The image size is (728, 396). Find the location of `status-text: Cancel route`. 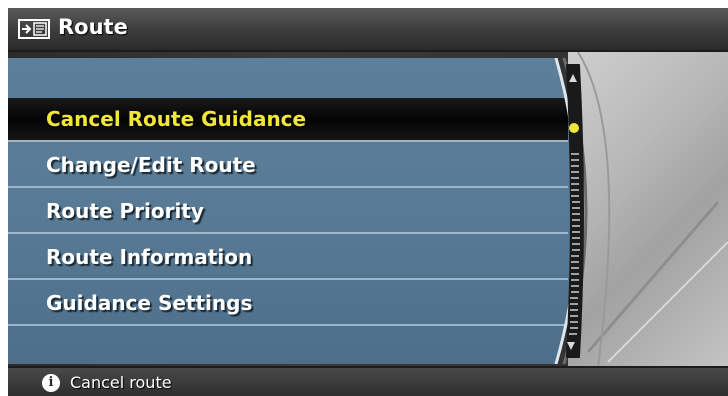

status-text: Cancel route is located at coordinates (121, 382).